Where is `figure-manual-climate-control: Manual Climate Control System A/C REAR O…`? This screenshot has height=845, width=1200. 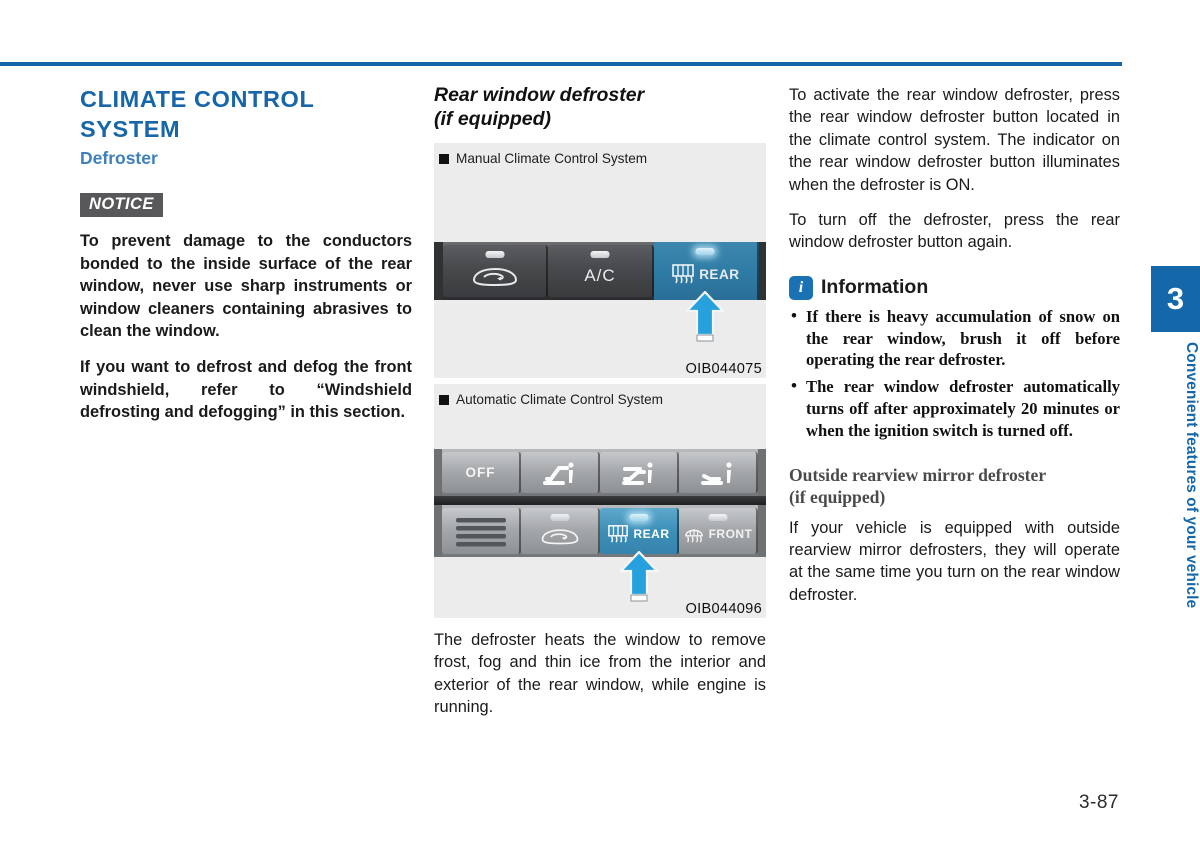 figure-manual-climate-control: Manual Climate Control System A/C REAR O… is located at coordinates (600, 260).